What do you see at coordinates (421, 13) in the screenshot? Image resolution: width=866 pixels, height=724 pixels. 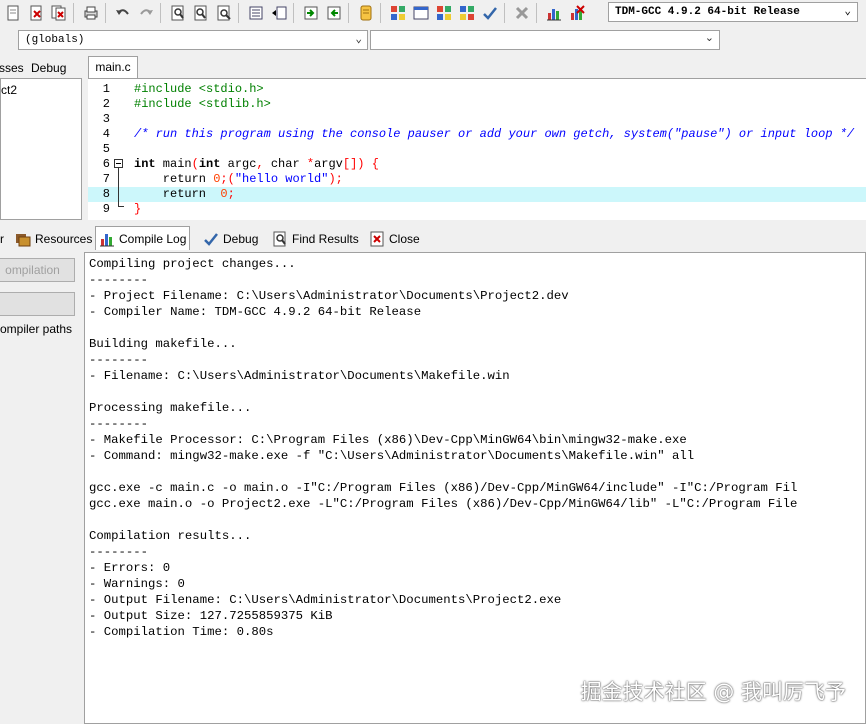 I see `run-icon` at bounding box center [421, 13].